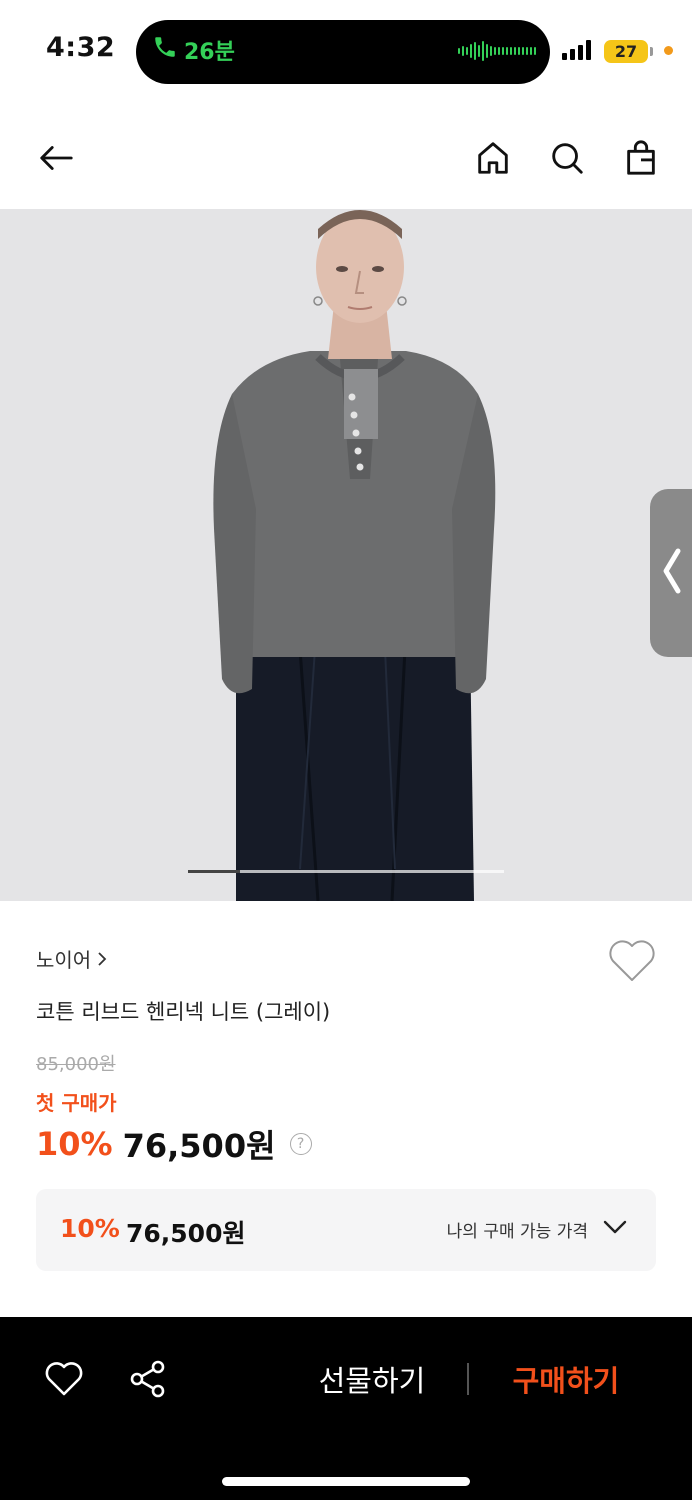  Describe the element at coordinates (90, 1228) in the screenshot. I see `box-discount-rate: 10%` at that location.